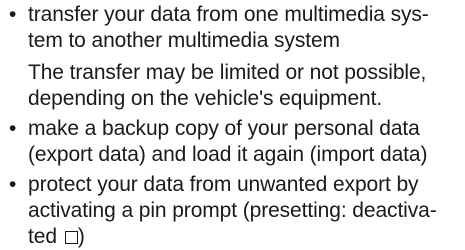 The image size is (465, 250). Describe the element at coordinates (224, 128) in the screenshot. I see `list-item-text-line: make a backup copy of your personal data` at that location.